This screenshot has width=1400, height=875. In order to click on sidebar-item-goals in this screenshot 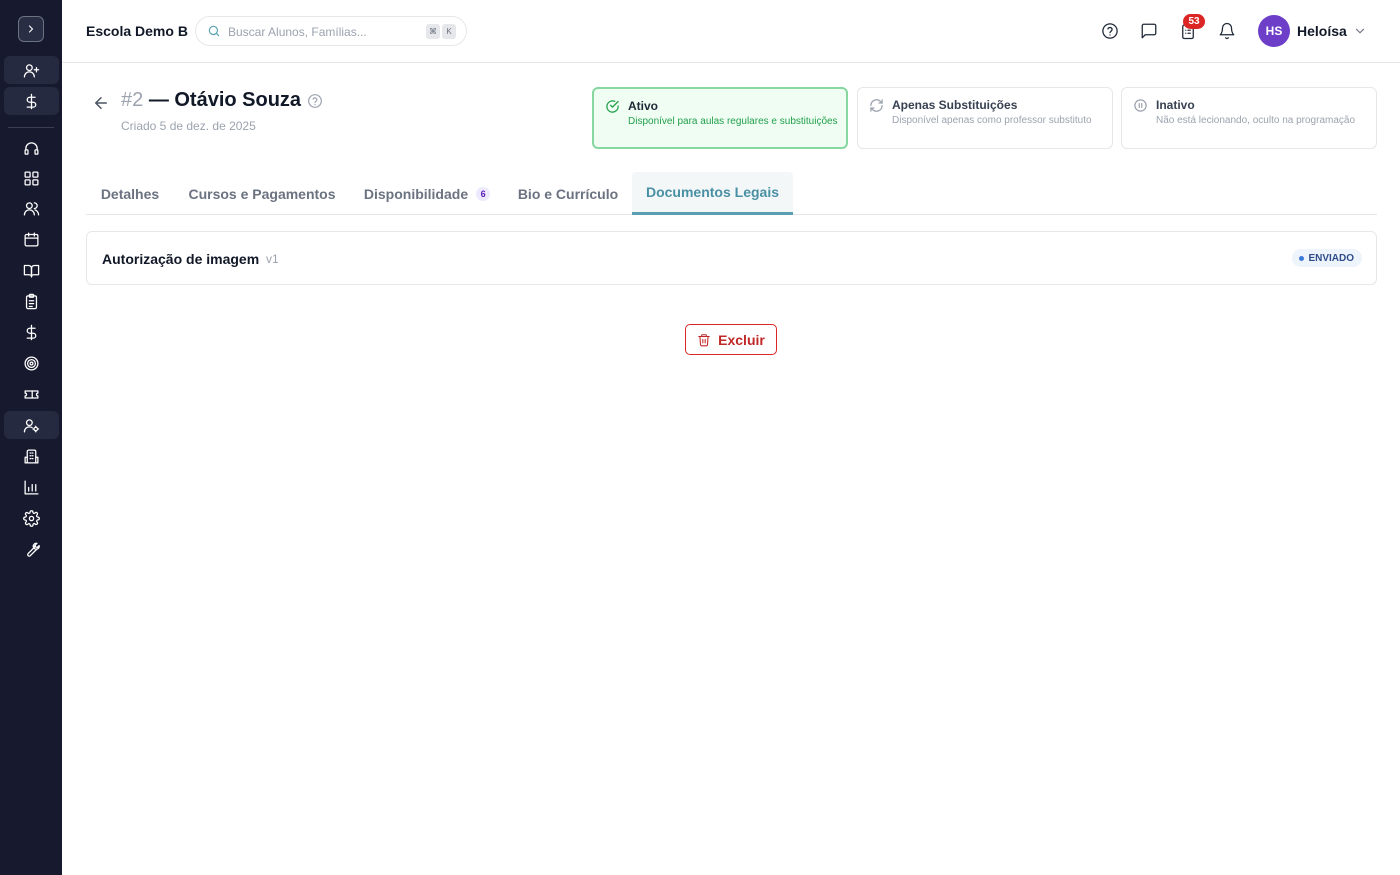, I will do `click(31, 363)`.